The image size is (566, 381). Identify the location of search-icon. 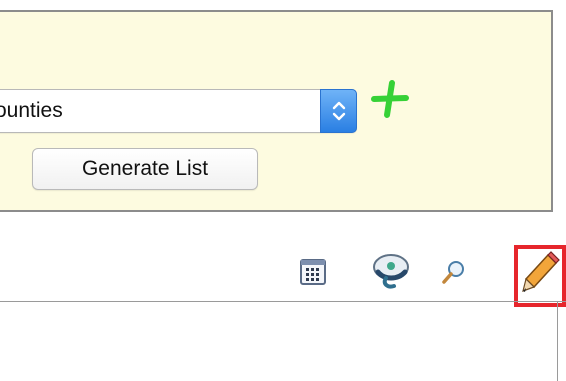
(454, 272).